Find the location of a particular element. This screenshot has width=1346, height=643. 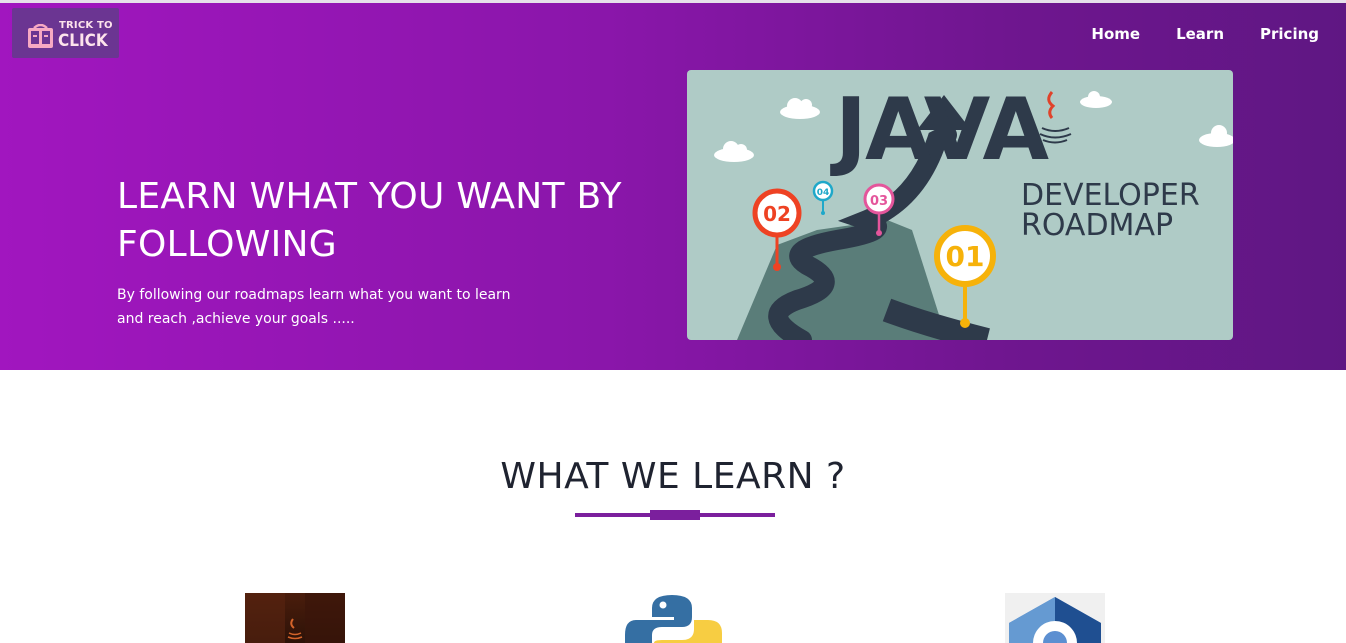

python-course-image is located at coordinates (672, 618).